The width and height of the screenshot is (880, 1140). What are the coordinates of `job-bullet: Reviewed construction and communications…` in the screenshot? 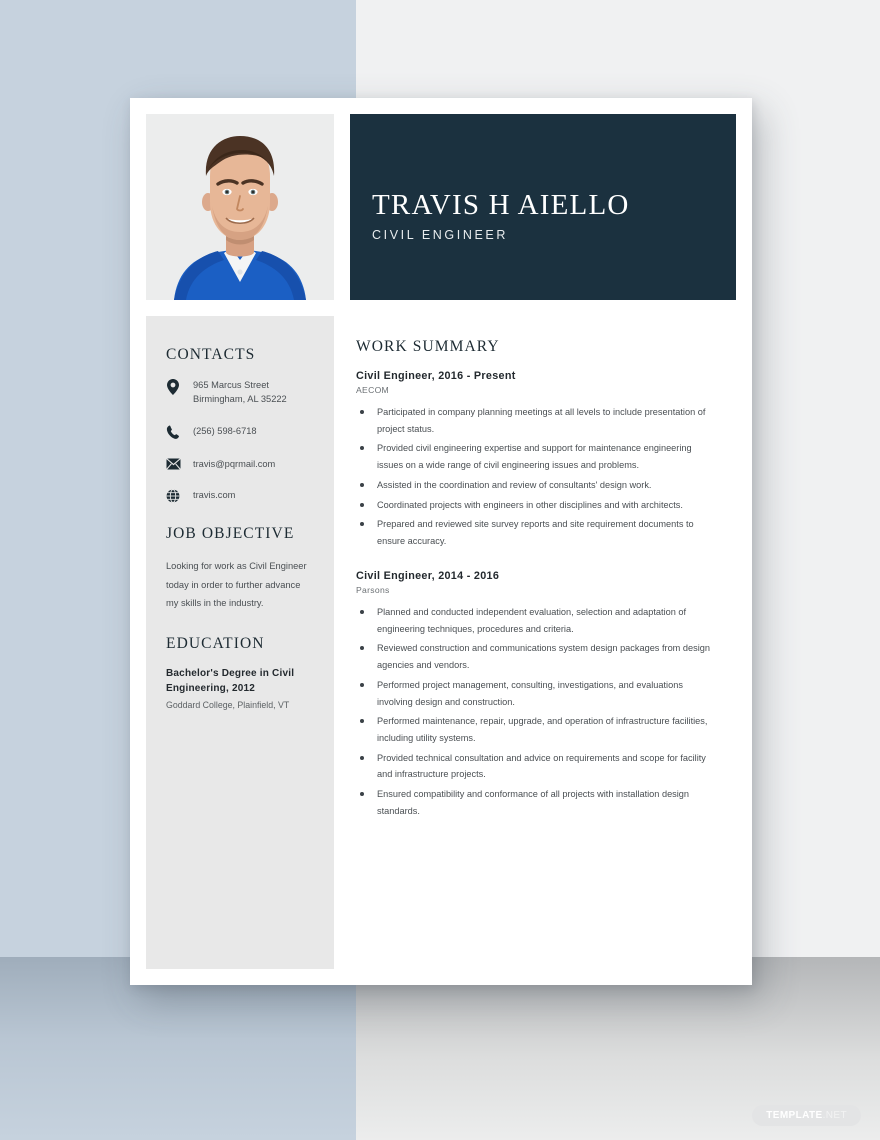 It's located at (537, 656).